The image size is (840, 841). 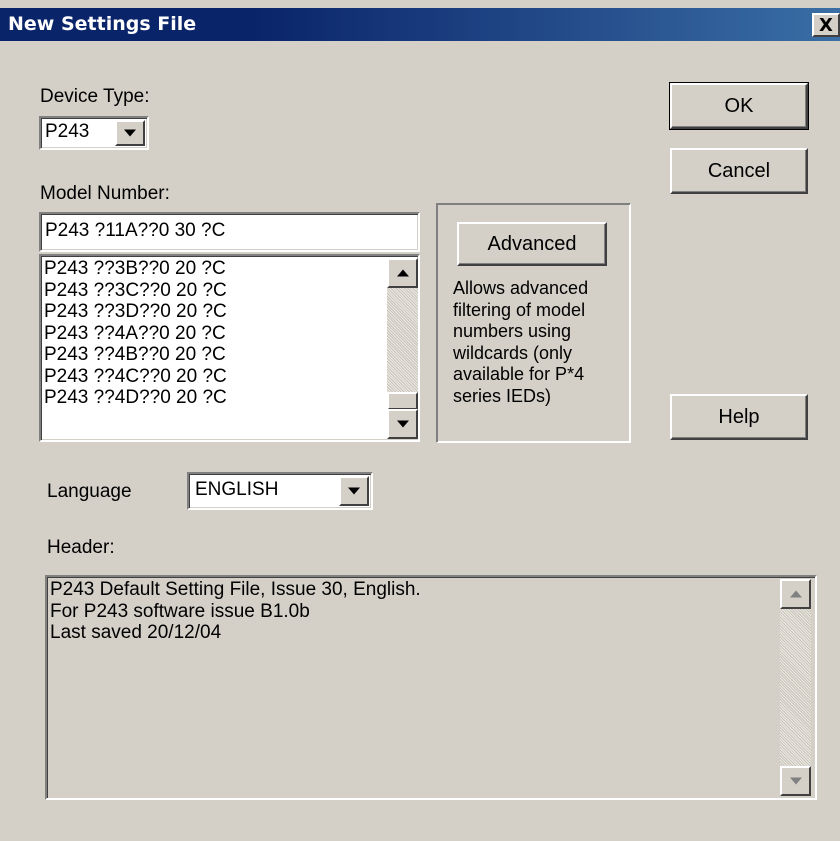 I want to click on close-button: X, so click(x=826, y=25).